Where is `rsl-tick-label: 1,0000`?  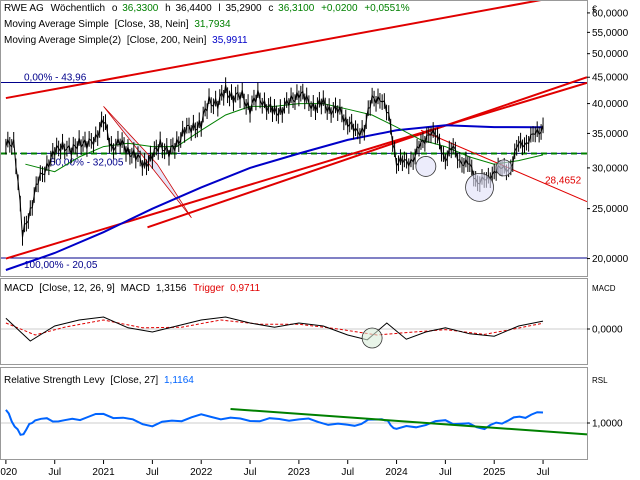
rsl-tick-label: 1,0000 is located at coordinates (607, 424).